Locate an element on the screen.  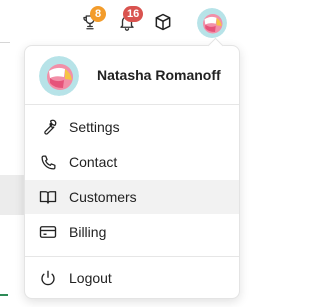
menu-item-customers: Customers is located at coordinates (132, 197).